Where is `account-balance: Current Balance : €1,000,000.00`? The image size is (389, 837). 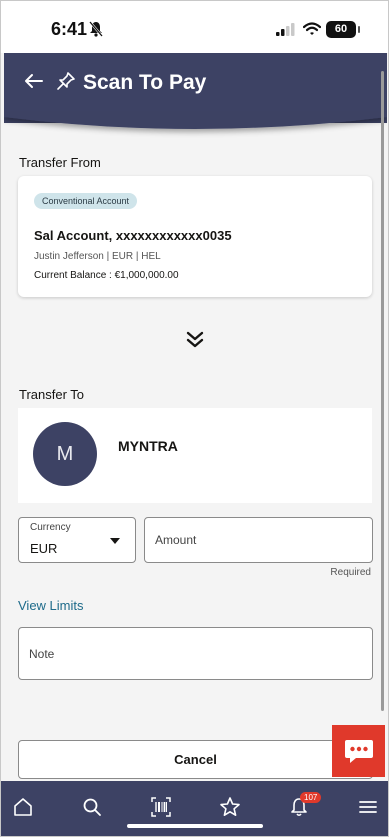
account-balance: Current Balance : €1,000,000.00 is located at coordinates (106, 275).